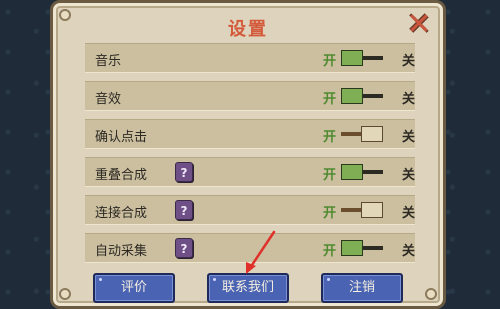  What do you see at coordinates (121, 175) in the screenshot?
I see `setting-label: 重叠合成` at bounding box center [121, 175].